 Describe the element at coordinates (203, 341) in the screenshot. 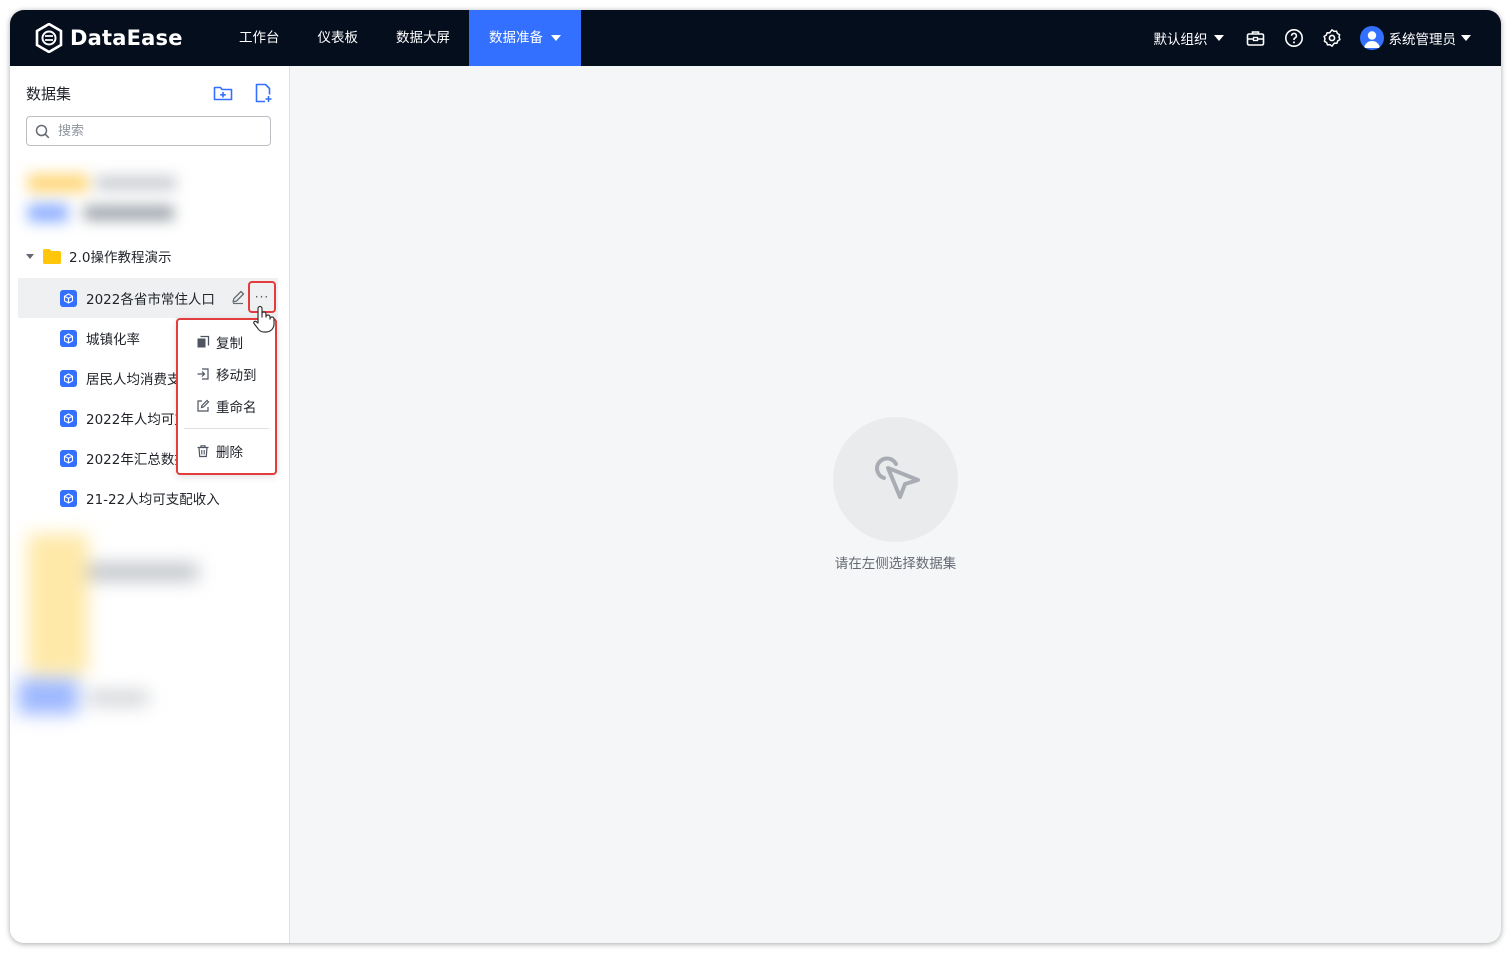

I see `copy-icon` at that location.